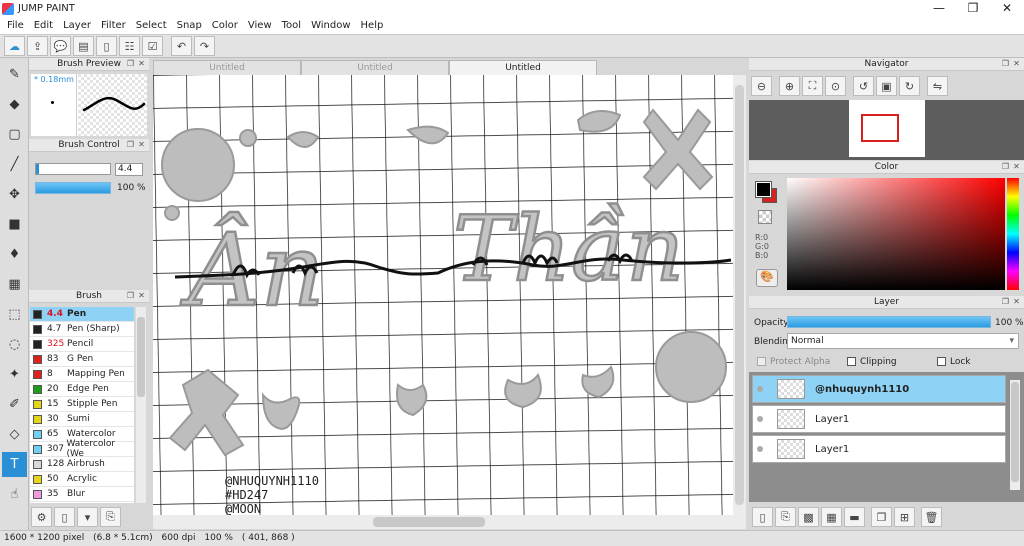 The height and width of the screenshot is (546, 1024). Describe the element at coordinates (37, 46) in the screenshot. I see `export-icon: ⇪` at that location.